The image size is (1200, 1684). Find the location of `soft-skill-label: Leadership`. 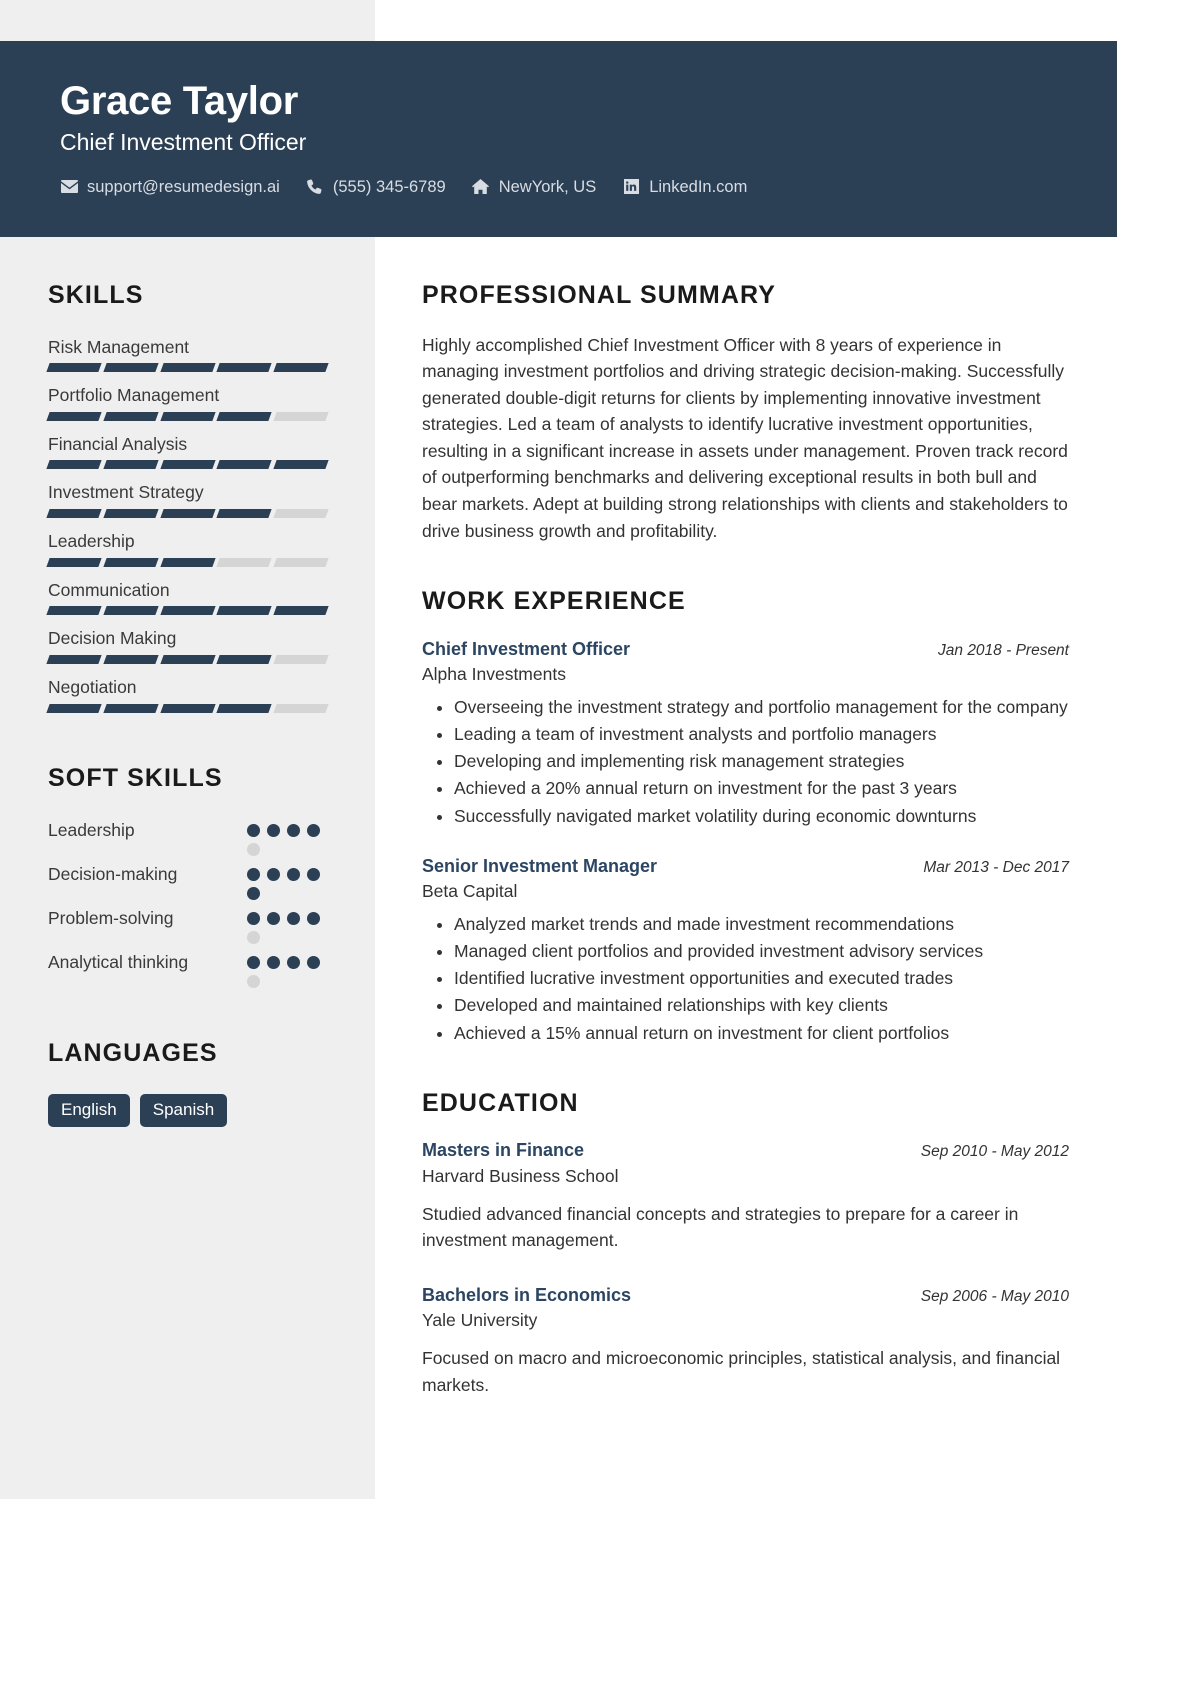

soft-skill-label: Leadership is located at coordinates (91, 830).